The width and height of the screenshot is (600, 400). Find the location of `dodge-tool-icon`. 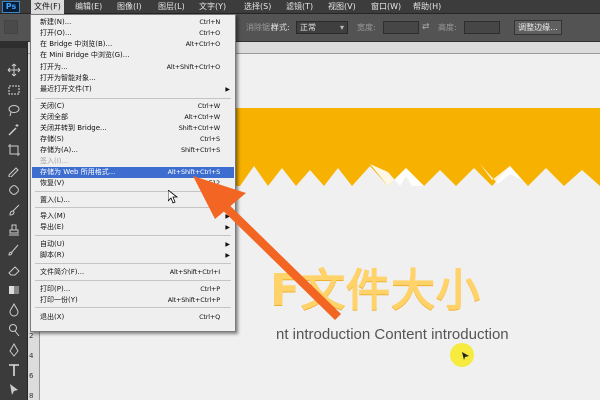

dodge-tool-icon is located at coordinates (14, 330).